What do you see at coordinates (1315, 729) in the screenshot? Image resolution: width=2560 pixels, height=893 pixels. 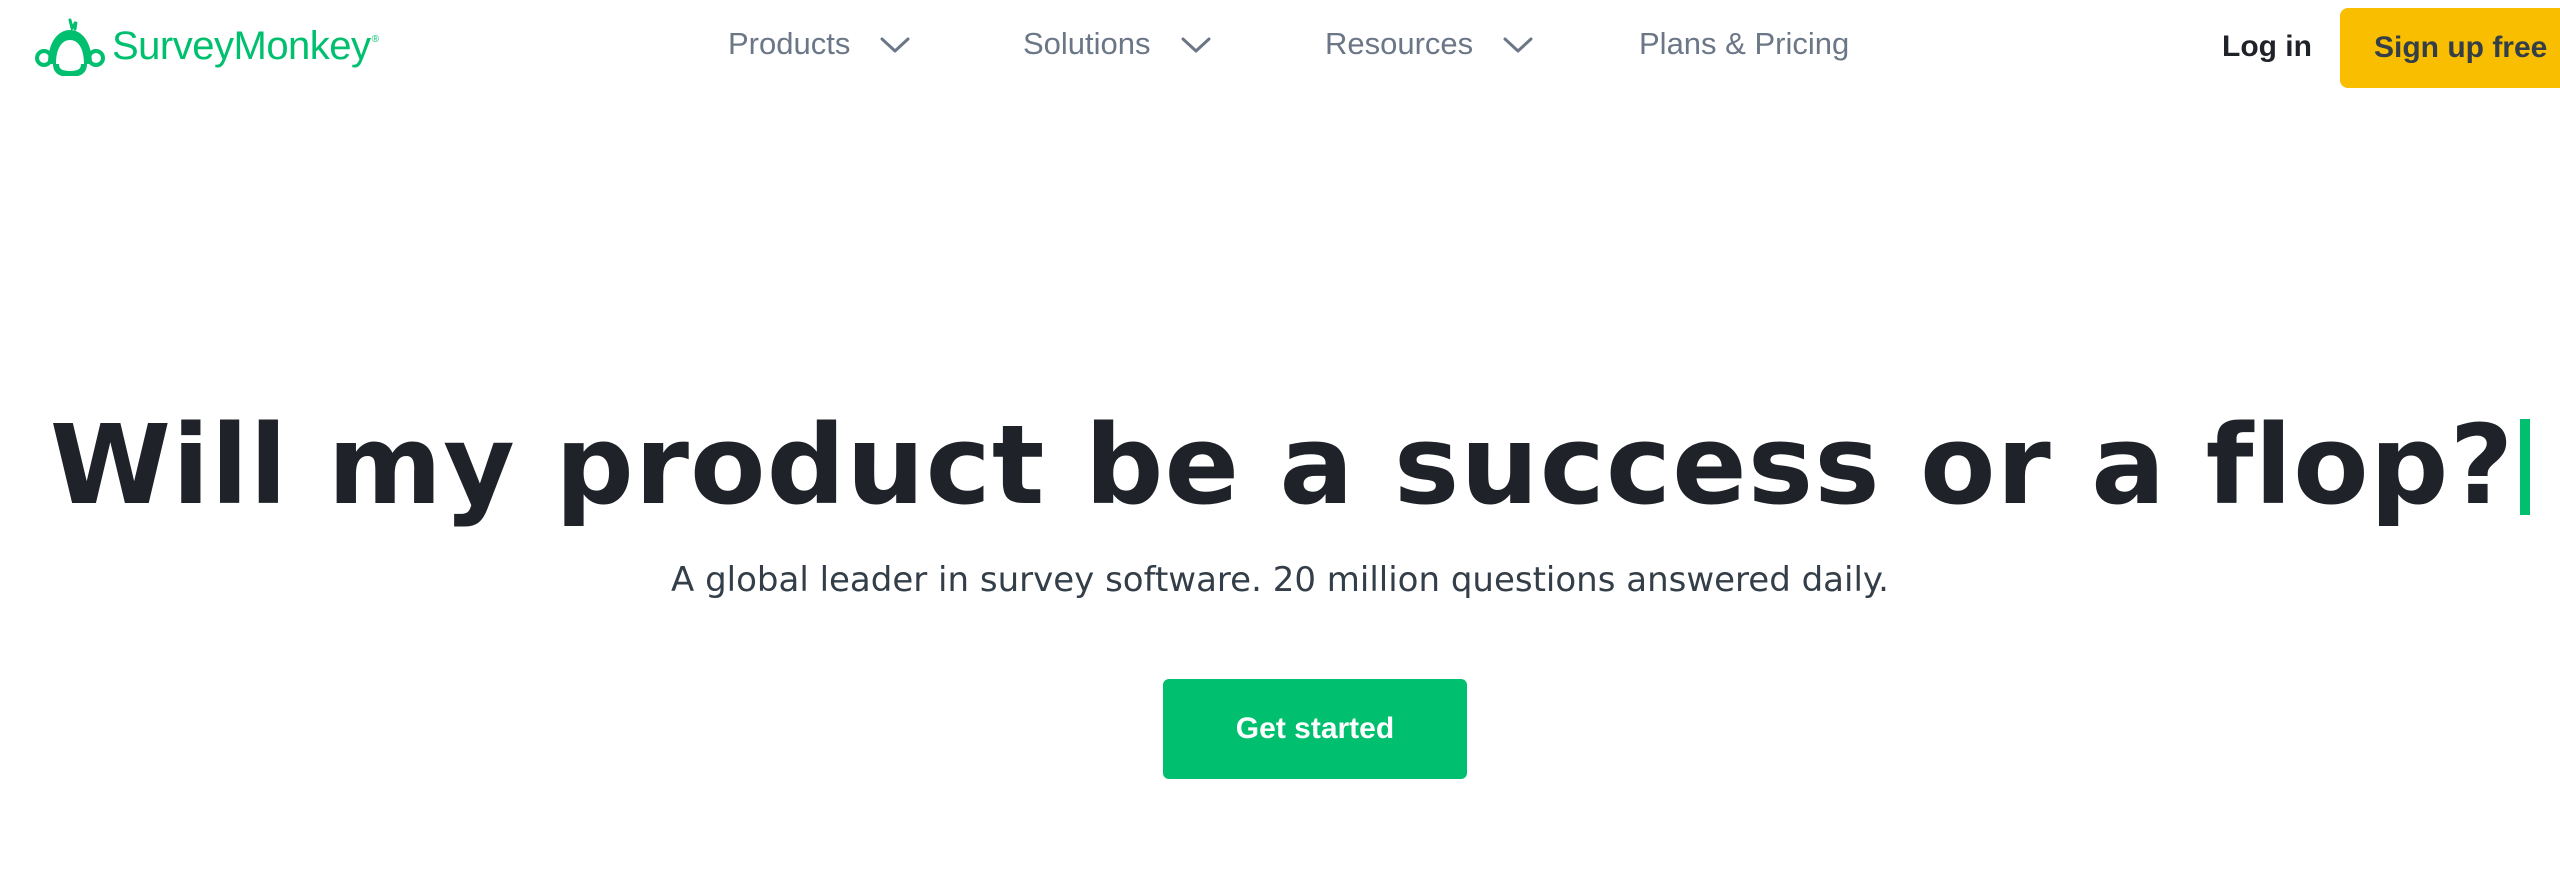 I see `get-started-button: Get started` at bounding box center [1315, 729].